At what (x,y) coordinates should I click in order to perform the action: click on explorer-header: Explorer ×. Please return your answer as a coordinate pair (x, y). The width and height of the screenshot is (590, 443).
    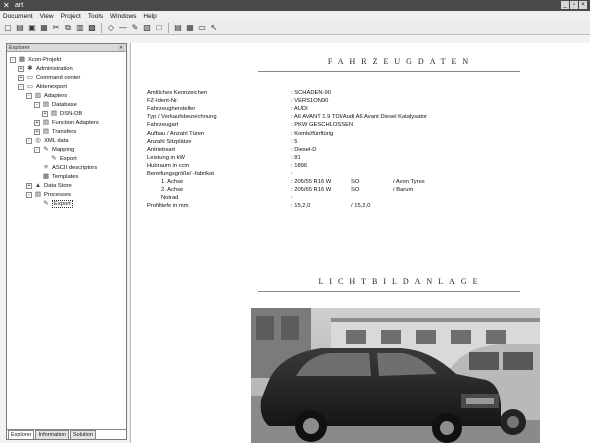
    Looking at the image, I should click on (66, 48).